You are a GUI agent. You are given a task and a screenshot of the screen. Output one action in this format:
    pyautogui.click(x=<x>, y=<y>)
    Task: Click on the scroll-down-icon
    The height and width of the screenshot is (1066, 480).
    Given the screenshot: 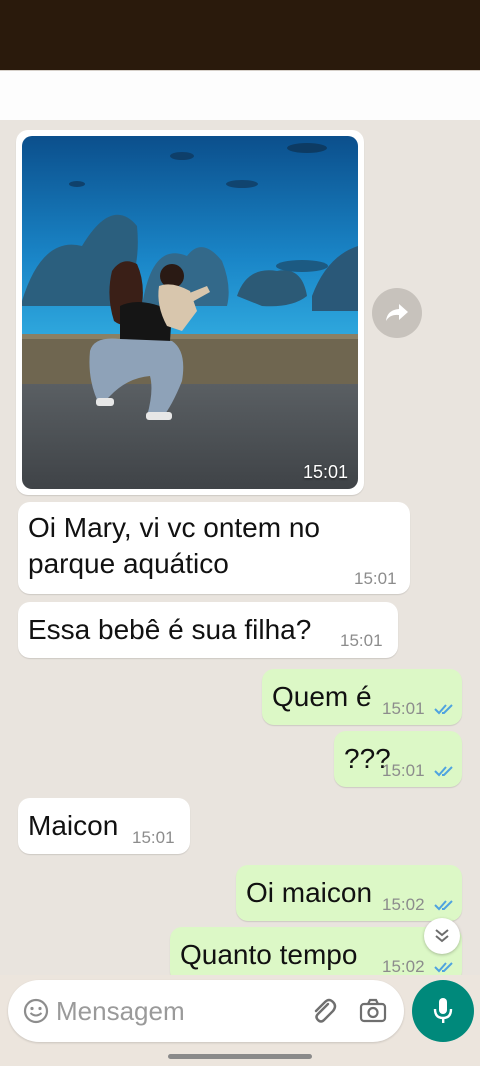 What is the action you would take?
    pyautogui.click(x=442, y=936)
    